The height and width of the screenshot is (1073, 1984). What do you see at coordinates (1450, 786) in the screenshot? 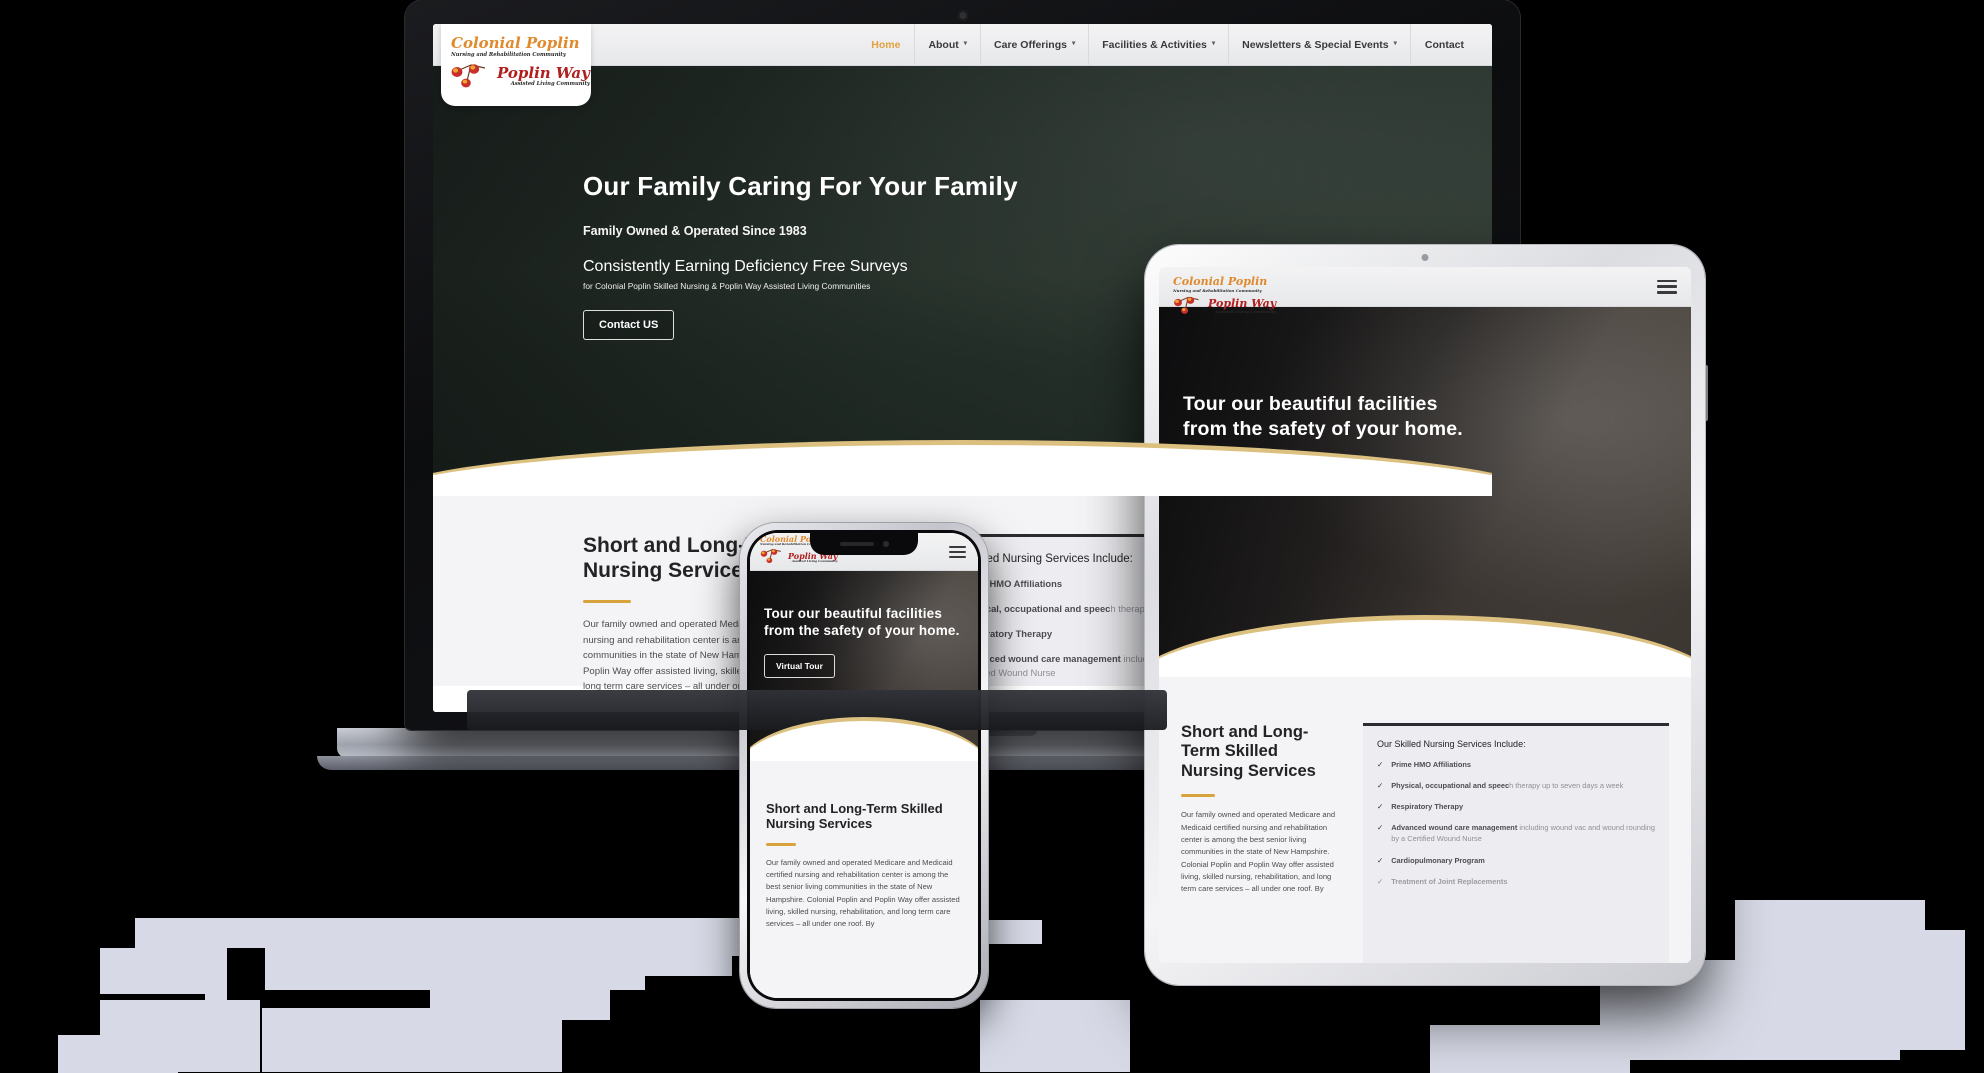
I see `list-item-bold: Physical, occupational and speec` at bounding box center [1450, 786].